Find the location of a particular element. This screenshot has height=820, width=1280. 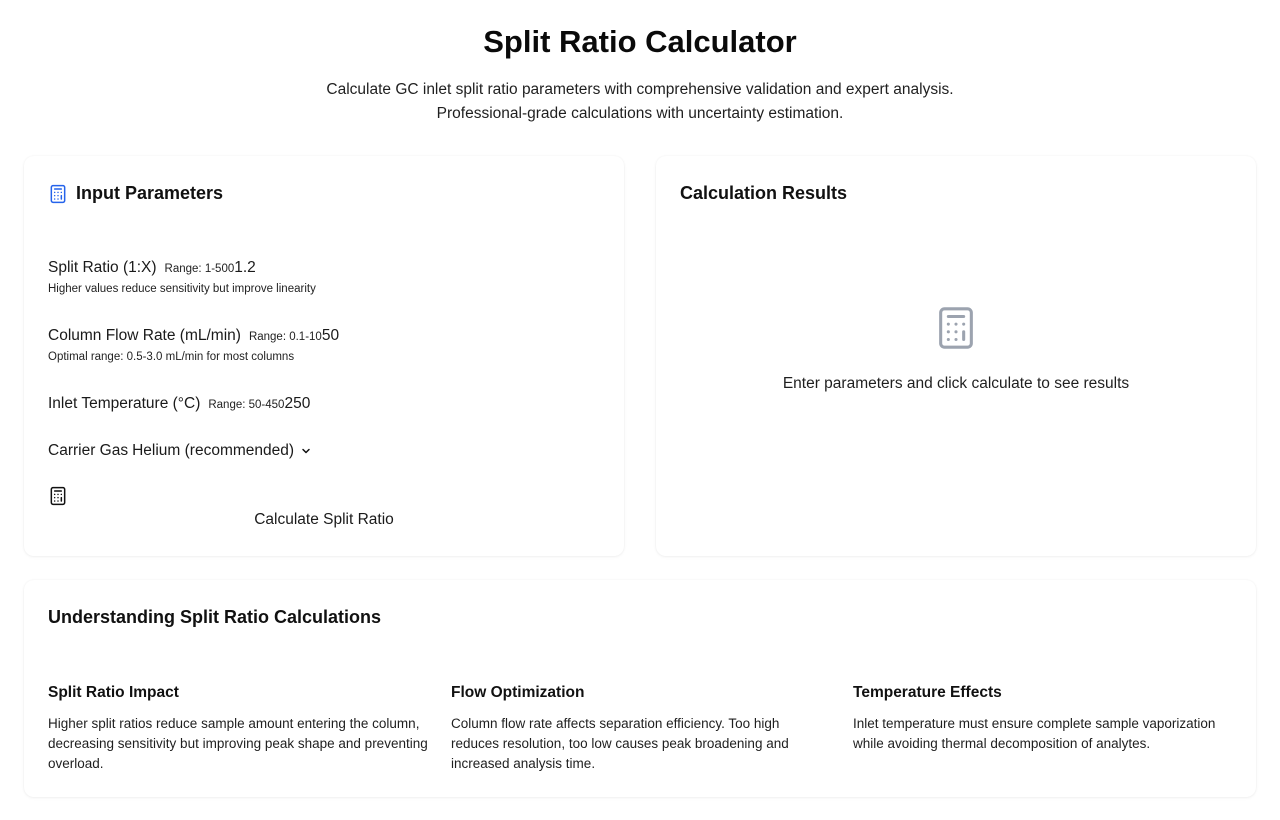

calculation-results-header: Calculation Results is located at coordinates (763, 193).